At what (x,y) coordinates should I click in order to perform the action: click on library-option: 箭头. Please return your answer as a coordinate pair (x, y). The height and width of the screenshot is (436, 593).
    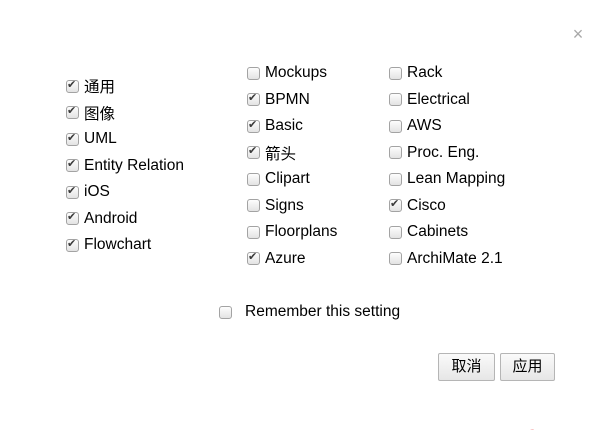
    Looking at the image, I should click on (292, 153).